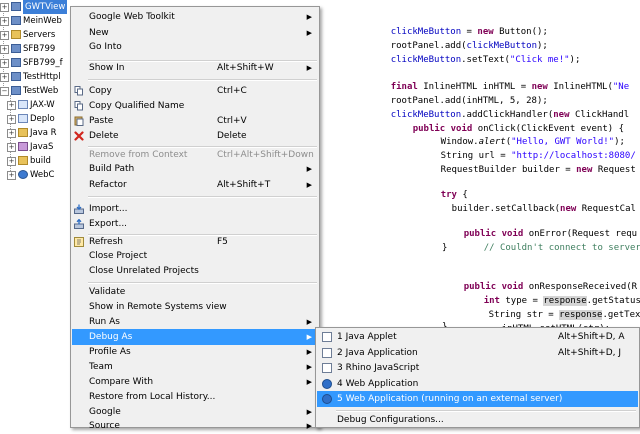 The height and width of the screenshot is (434, 640). What do you see at coordinates (195, 68) in the screenshot?
I see `menu-item-show-in: Show In Alt+Shift+W ▶` at bounding box center [195, 68].